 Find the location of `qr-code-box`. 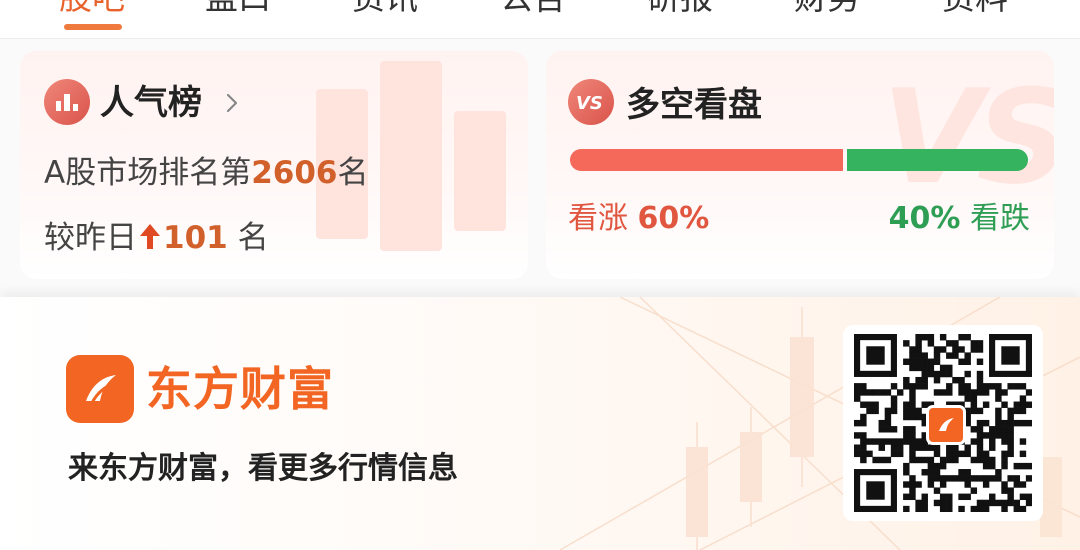

qr-code-box is located at coordinates (943, 423).